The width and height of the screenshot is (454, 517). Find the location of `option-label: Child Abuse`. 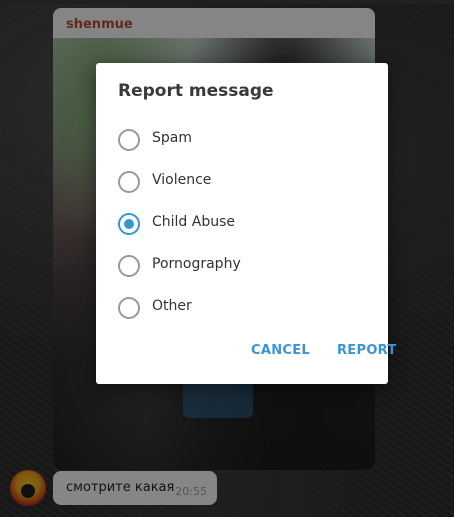

option-label: Child Abuse is located at coordinates (194, 222).